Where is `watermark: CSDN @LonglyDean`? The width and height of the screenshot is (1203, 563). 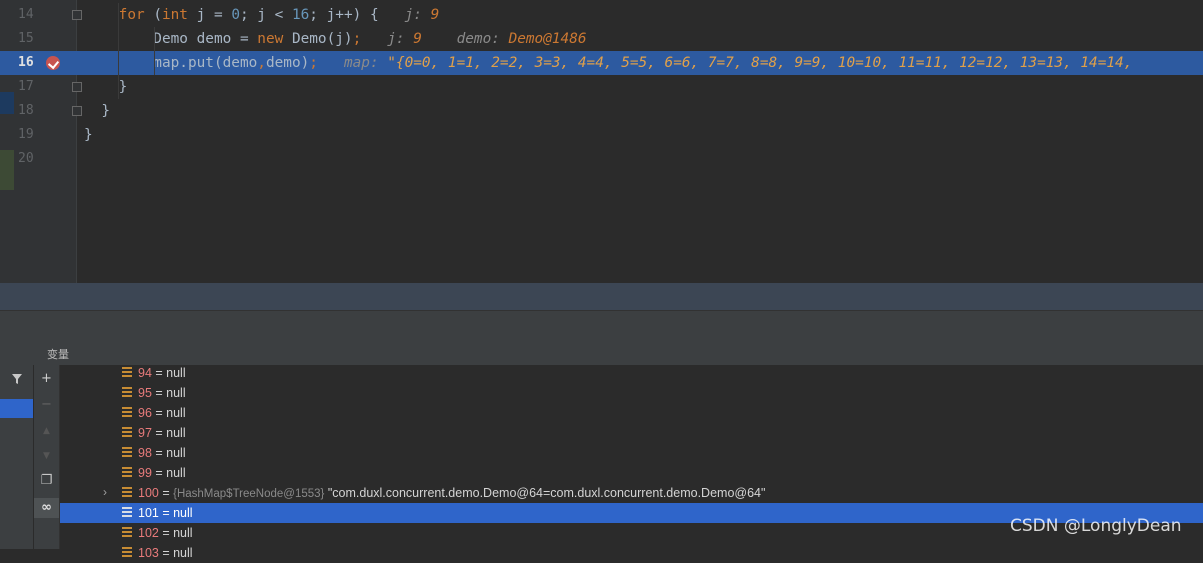 watermark: CSDN @LonglyDean is located at coordinates (1096, 526).